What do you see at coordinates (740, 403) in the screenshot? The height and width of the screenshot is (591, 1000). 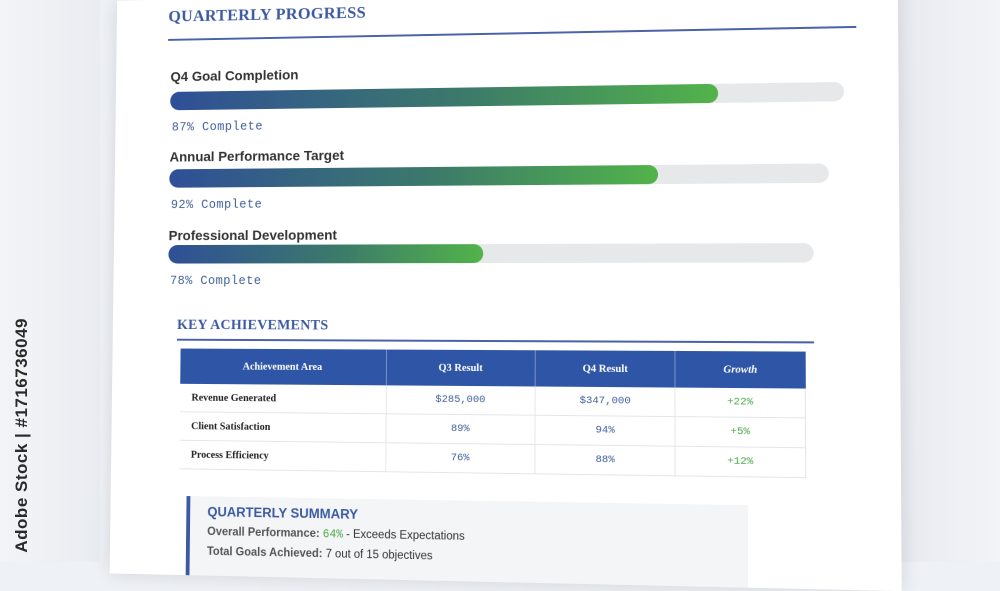 I see `table-cell: +22%` at bounding box center [740, 403].